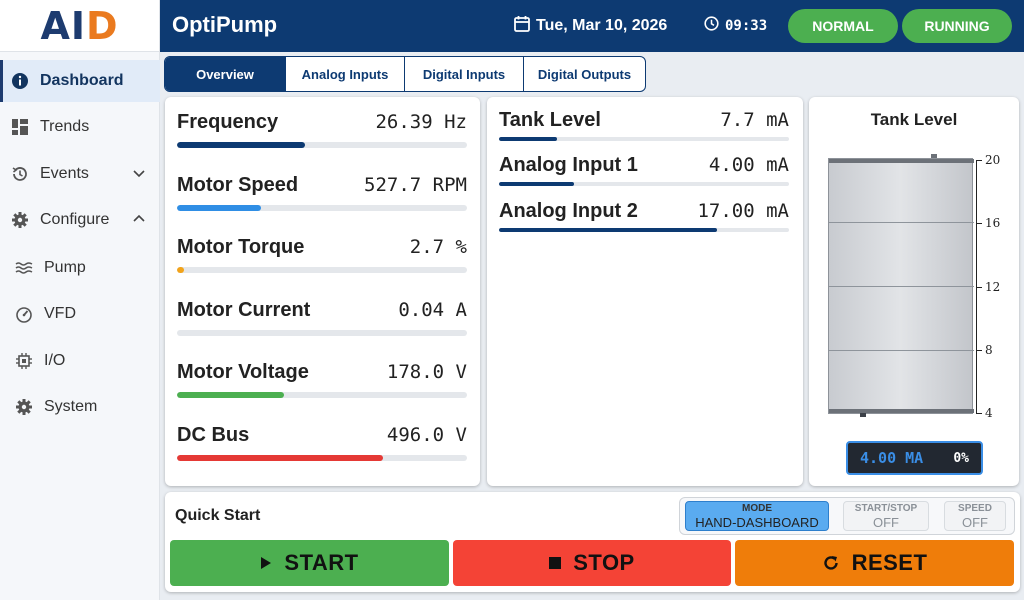 The width and height of the screenshot is (1024, 600). What do you see at coordinates (20, 174) in the screenshot?
I see `history-icon` at bounding box center [20, 174].